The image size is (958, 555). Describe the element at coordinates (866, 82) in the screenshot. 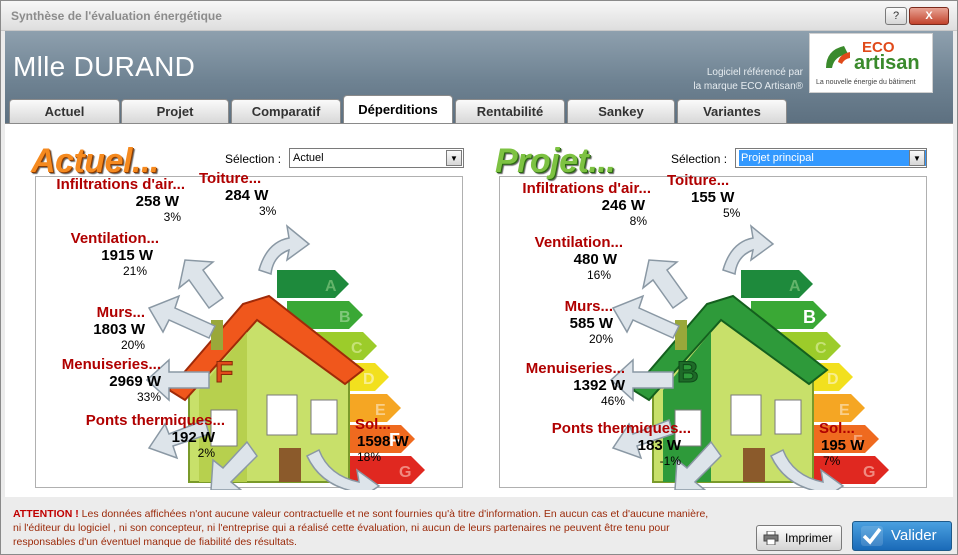

I see `logo-tagline: La nouvelle énergie du bâtiment` at that location.